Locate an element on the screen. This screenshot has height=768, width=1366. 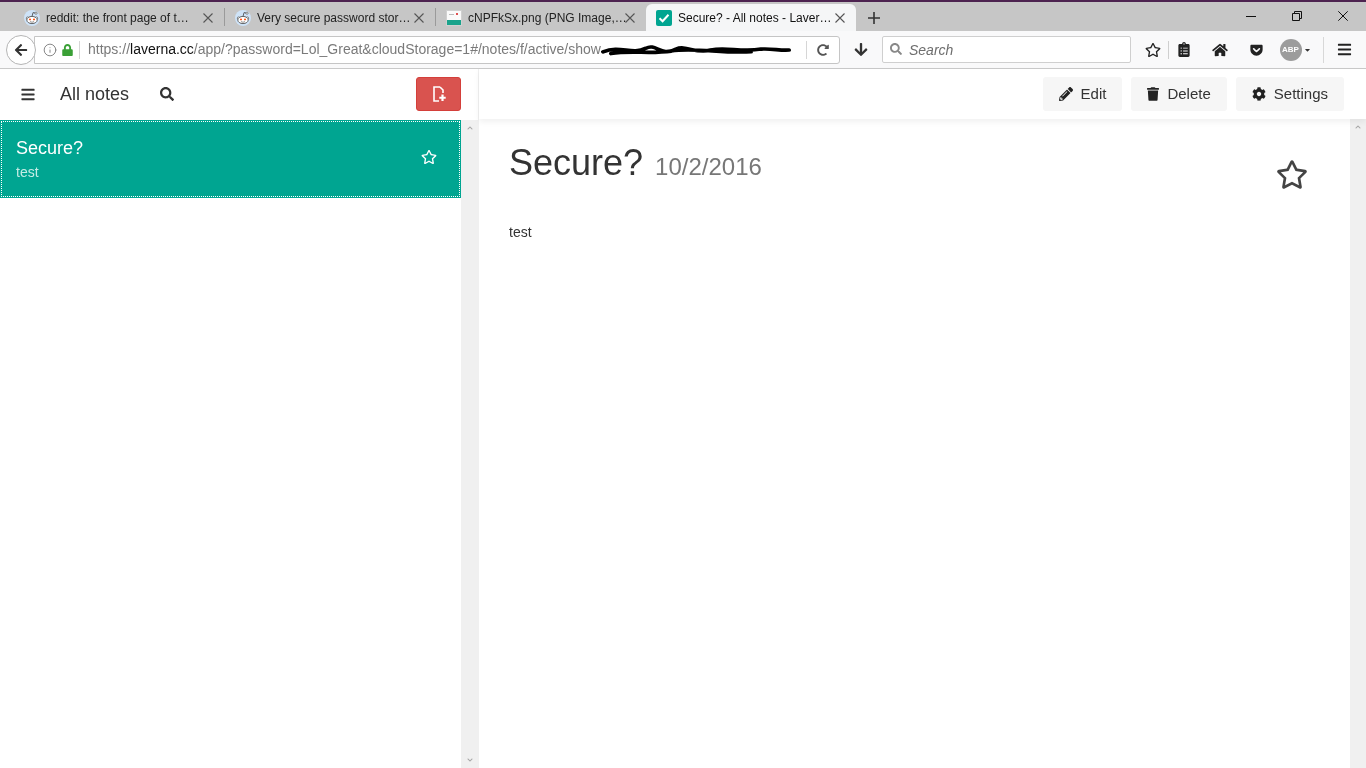
reload-icon is located at coordinates (823, 49).